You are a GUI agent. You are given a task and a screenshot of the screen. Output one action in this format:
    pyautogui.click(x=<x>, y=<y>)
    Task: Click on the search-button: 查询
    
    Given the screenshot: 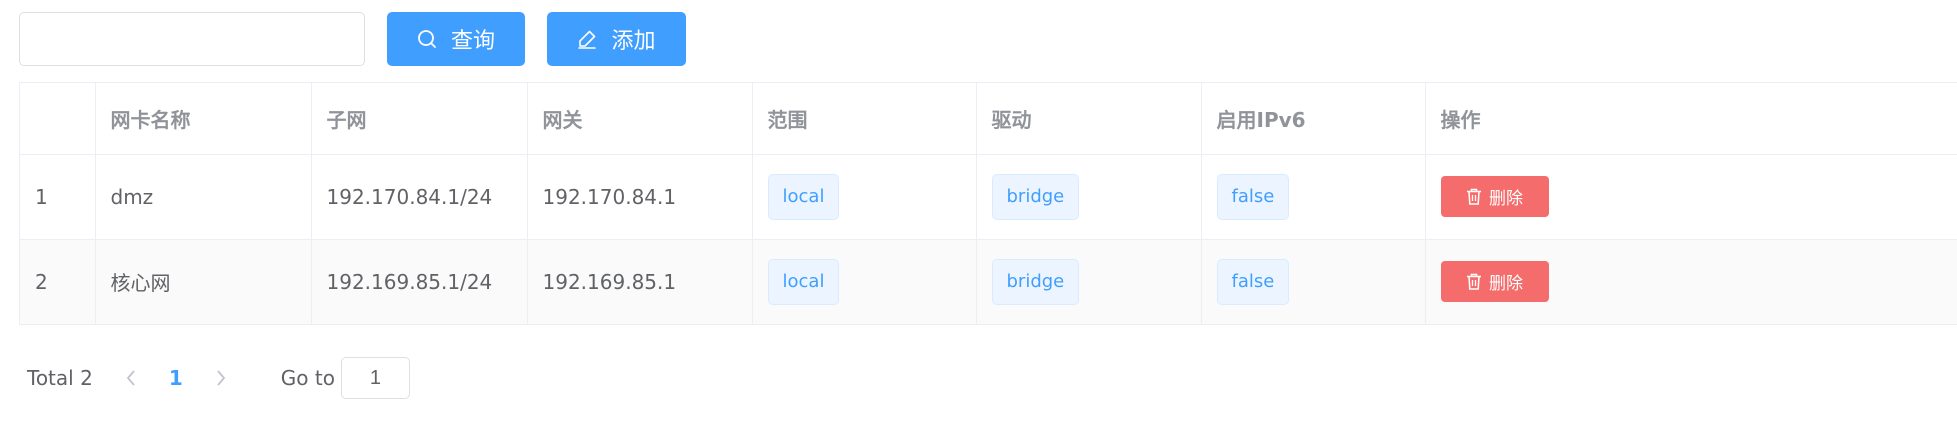 What is the action you would take?
    pyautogui.click(x=456, y=39)
    